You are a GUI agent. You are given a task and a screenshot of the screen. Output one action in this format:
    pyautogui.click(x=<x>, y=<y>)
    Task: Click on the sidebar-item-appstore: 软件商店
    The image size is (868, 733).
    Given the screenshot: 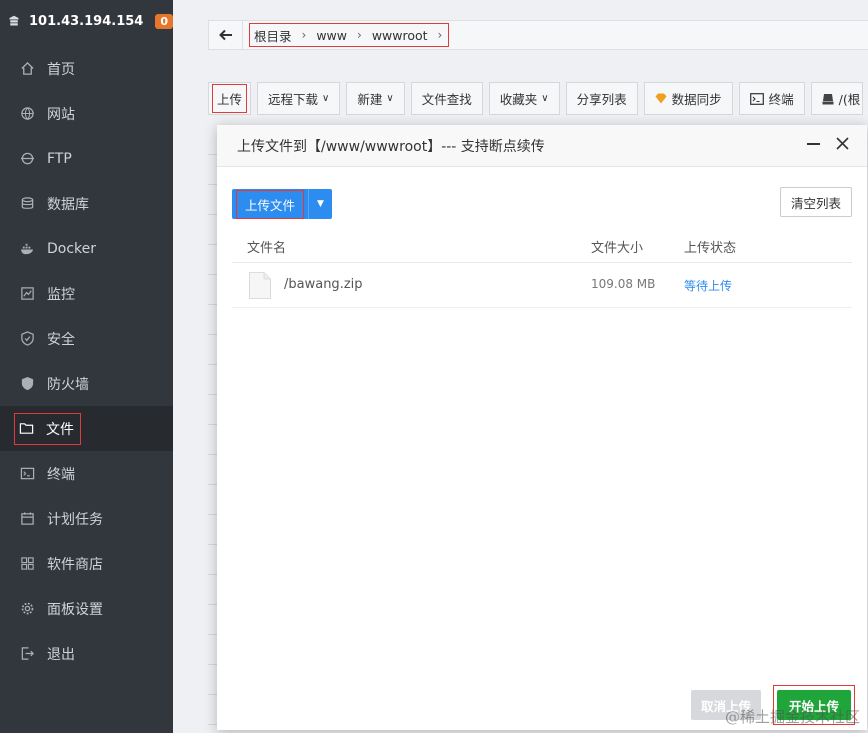 What is the action you would take?
    pyautogui.click(x=86, y=563)
    